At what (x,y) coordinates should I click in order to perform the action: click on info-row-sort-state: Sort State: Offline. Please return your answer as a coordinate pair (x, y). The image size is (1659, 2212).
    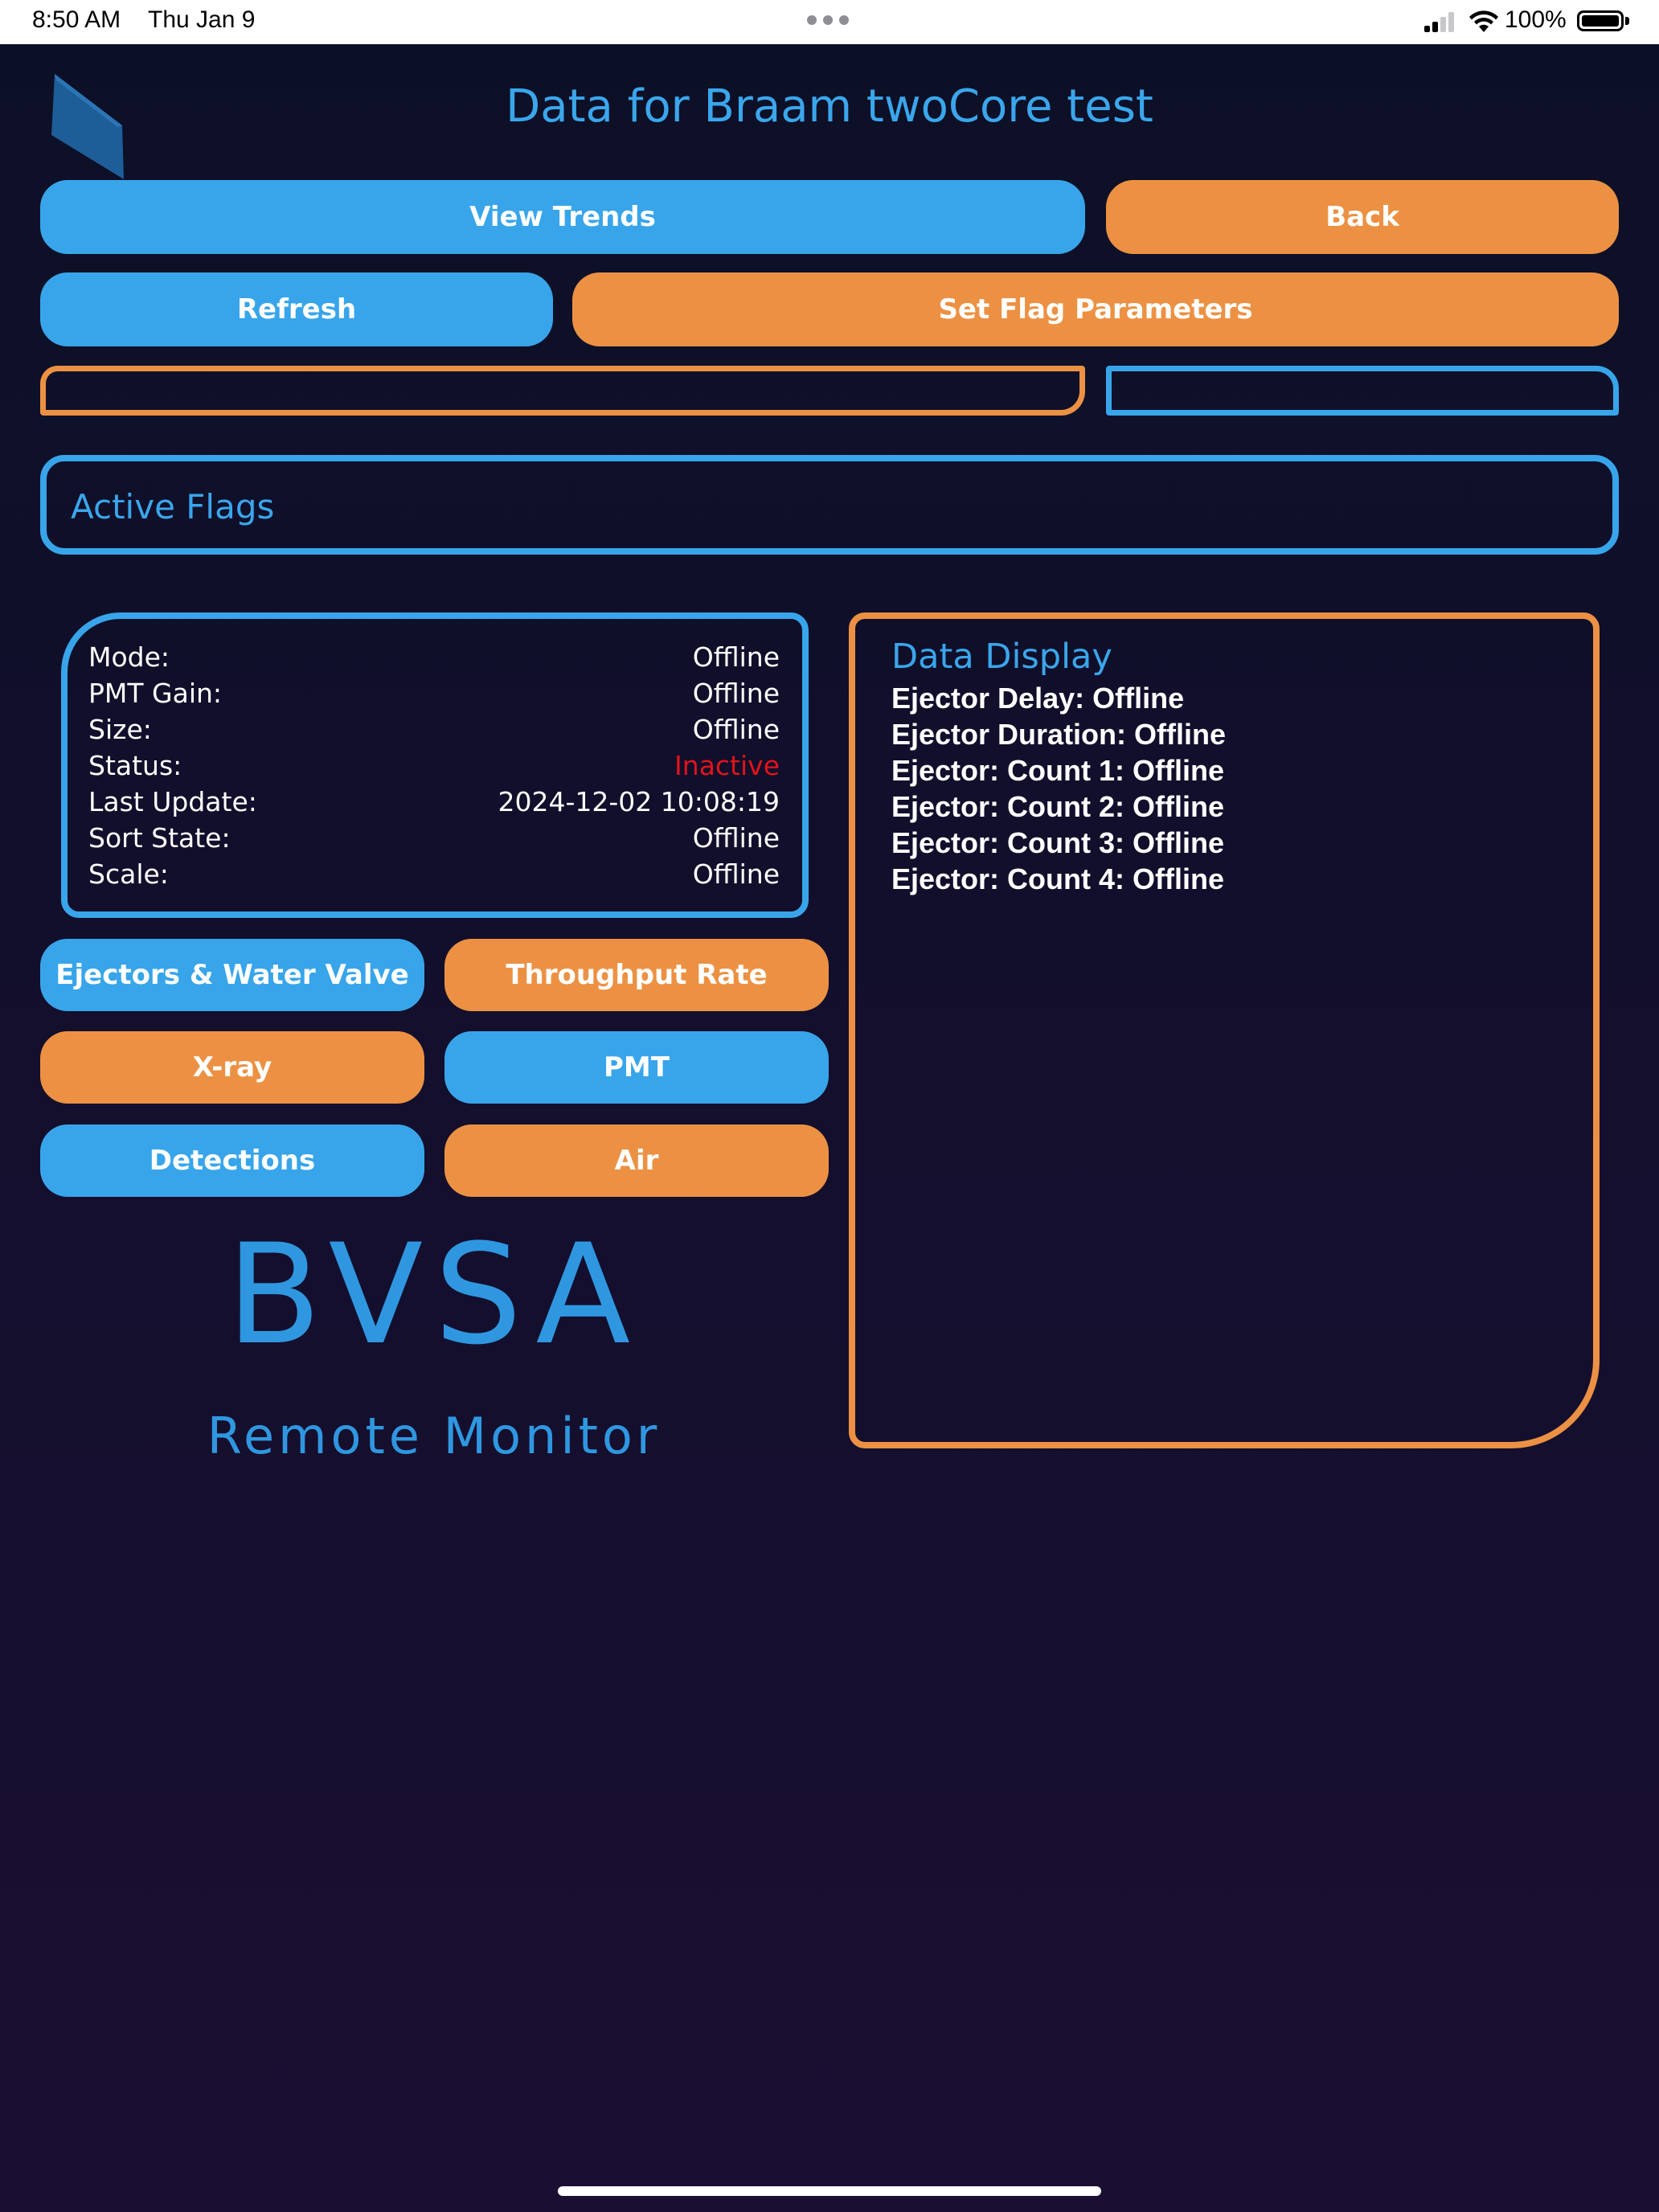
    Looking at the image, I should click on (434, 840).